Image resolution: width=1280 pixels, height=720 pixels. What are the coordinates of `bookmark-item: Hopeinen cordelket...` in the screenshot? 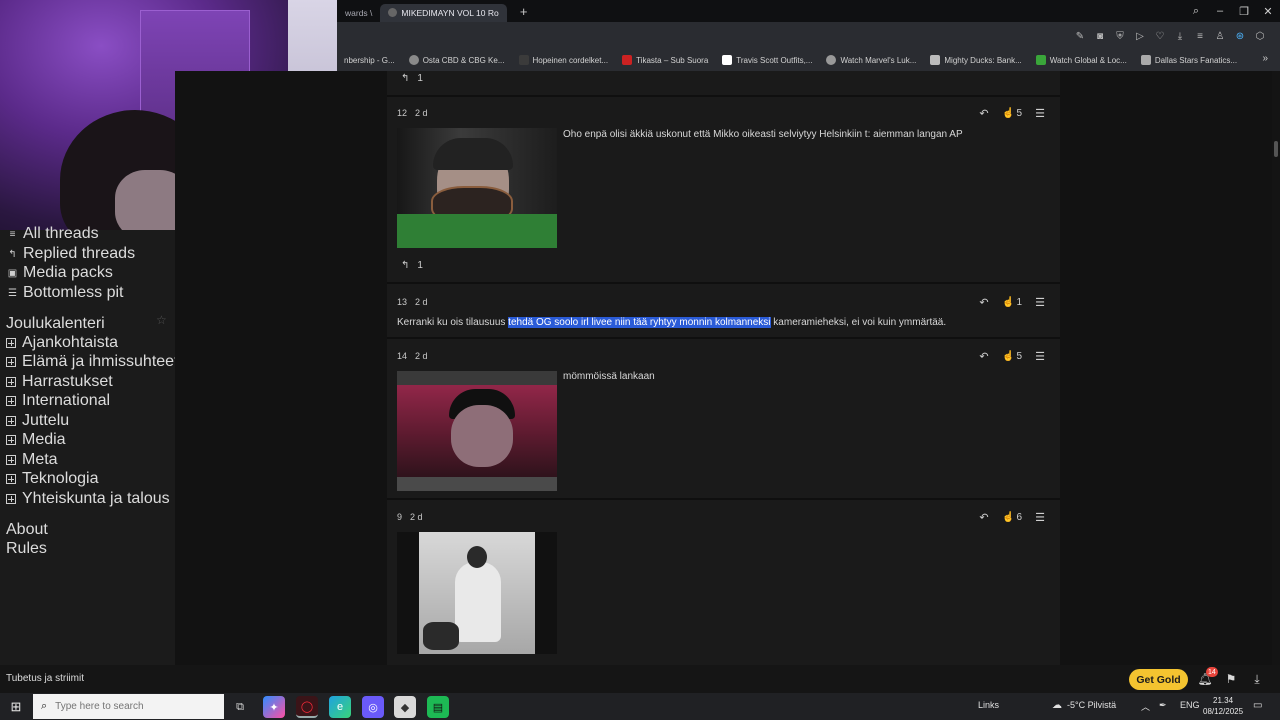 It's located at (564, 60).